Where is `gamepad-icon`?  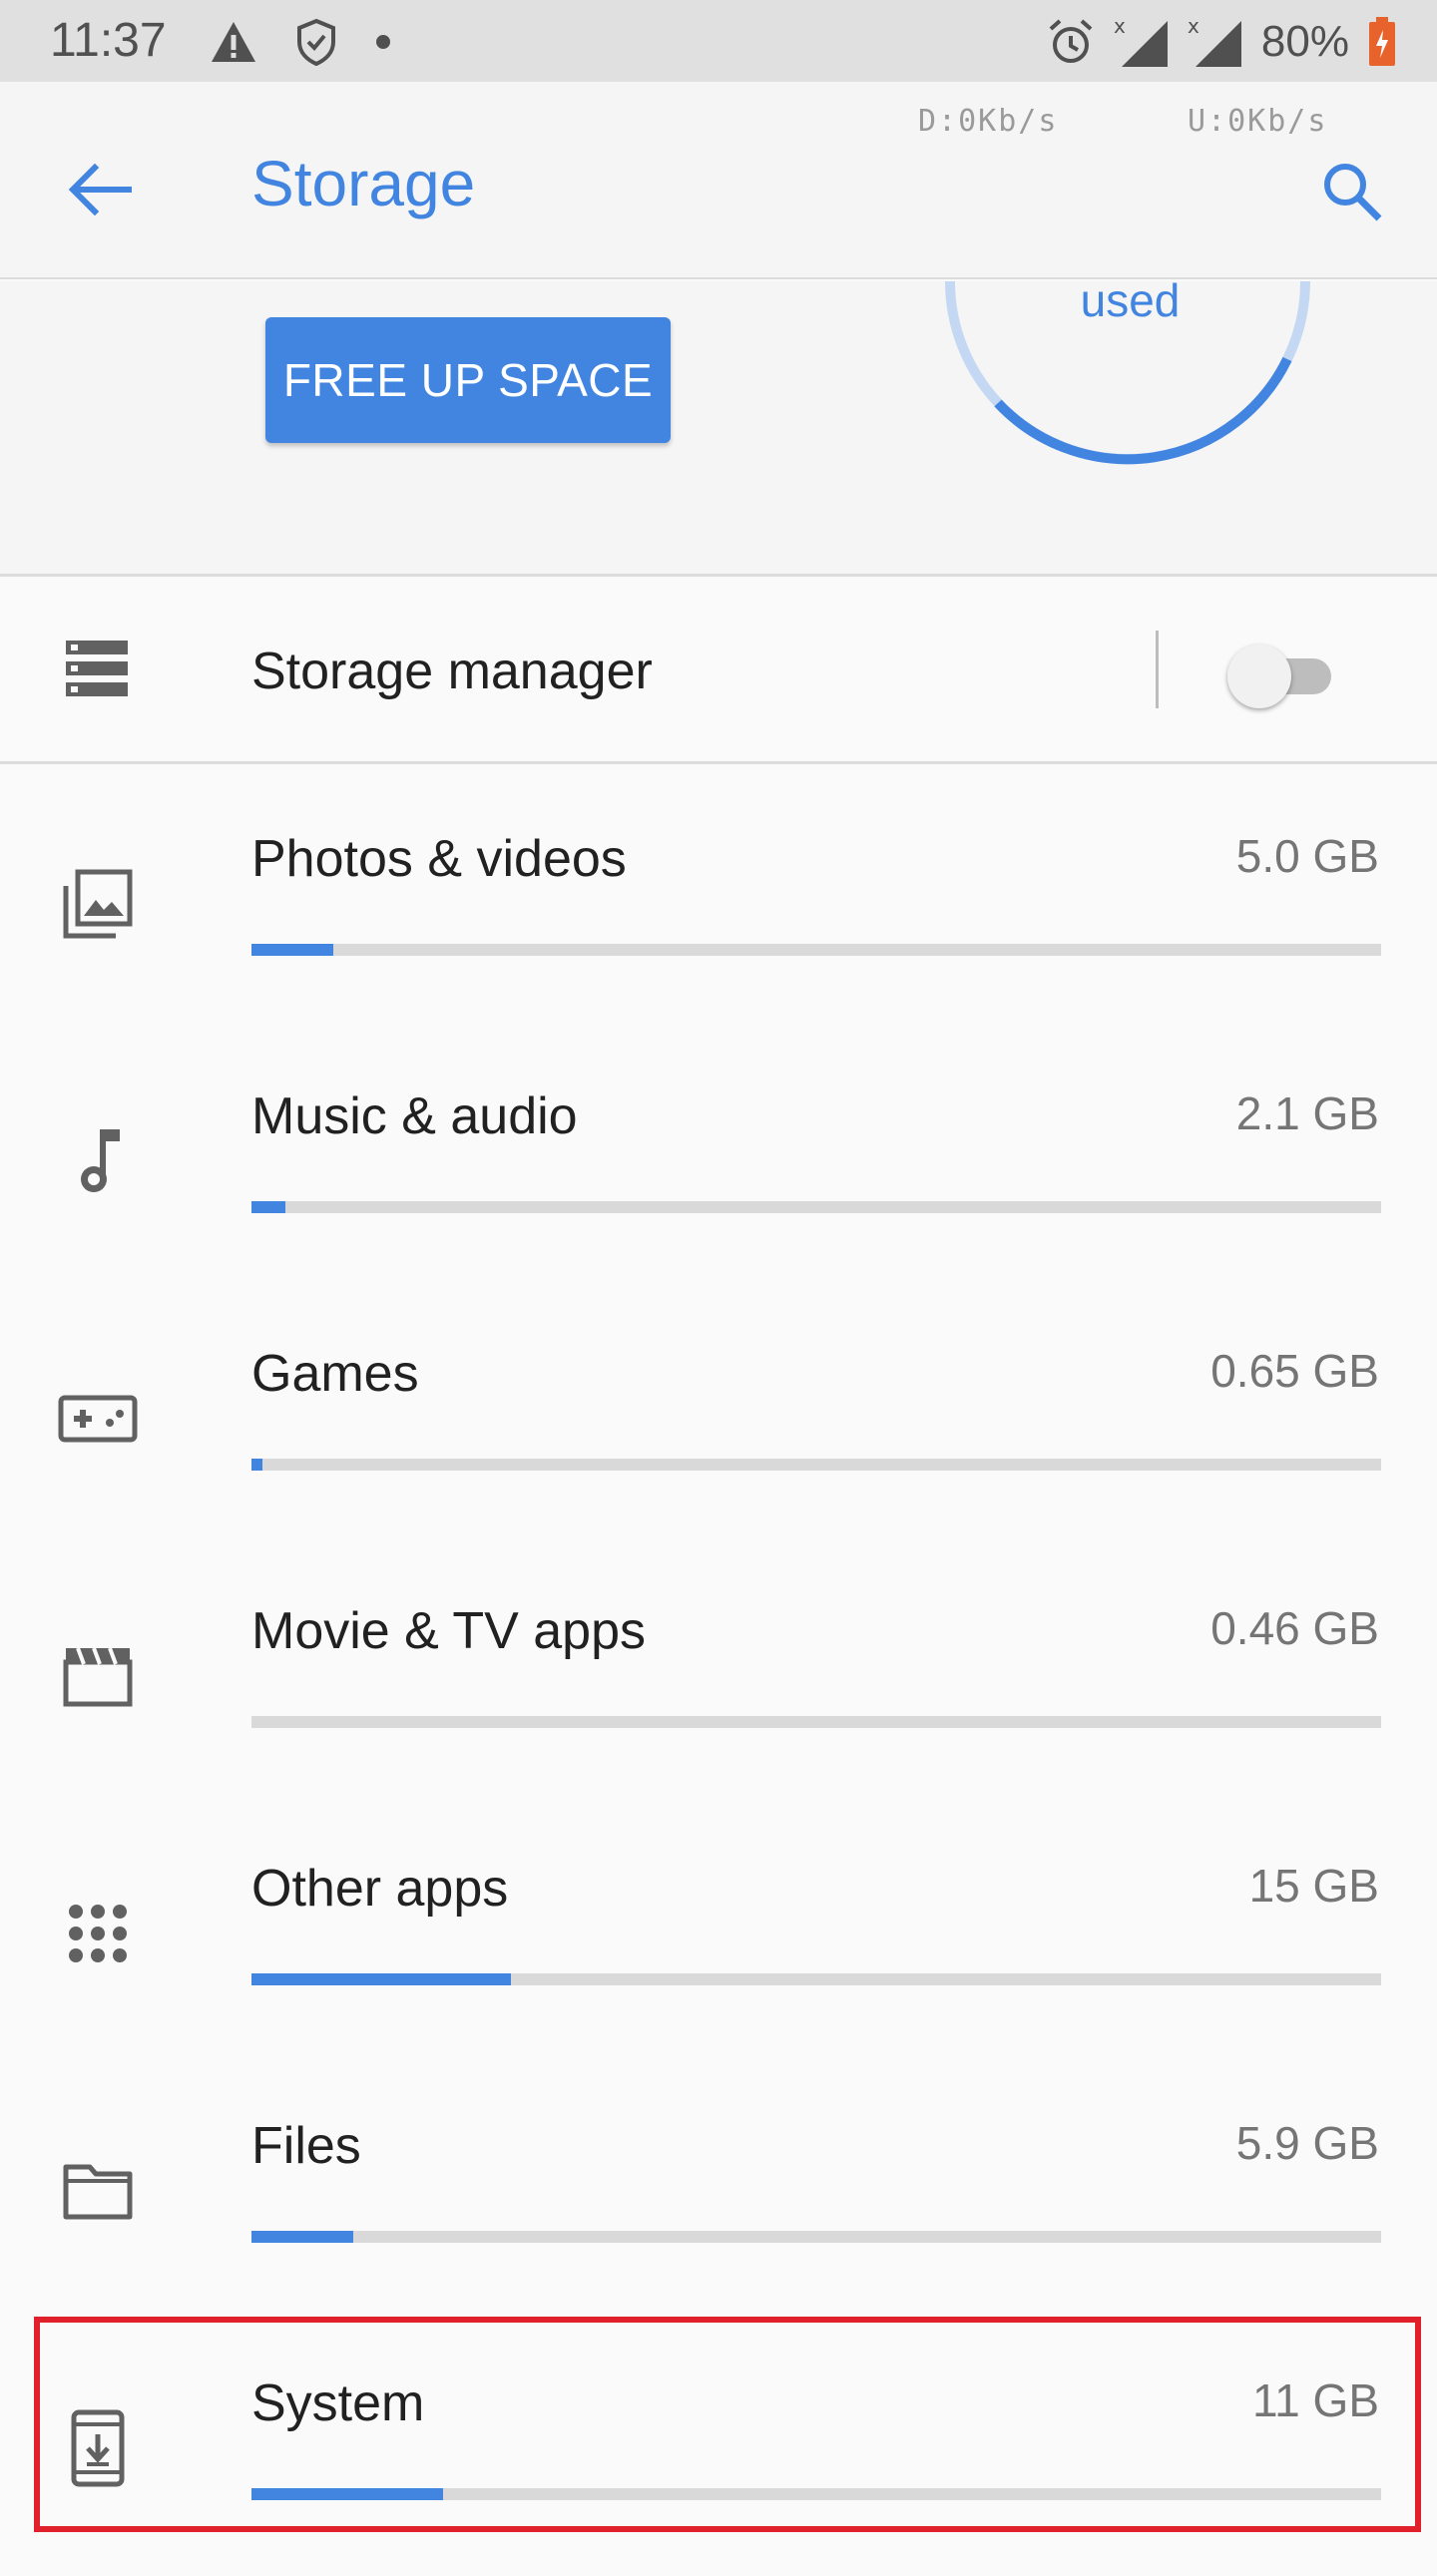
gamepad-icon is located at coordinates (98, 1419).